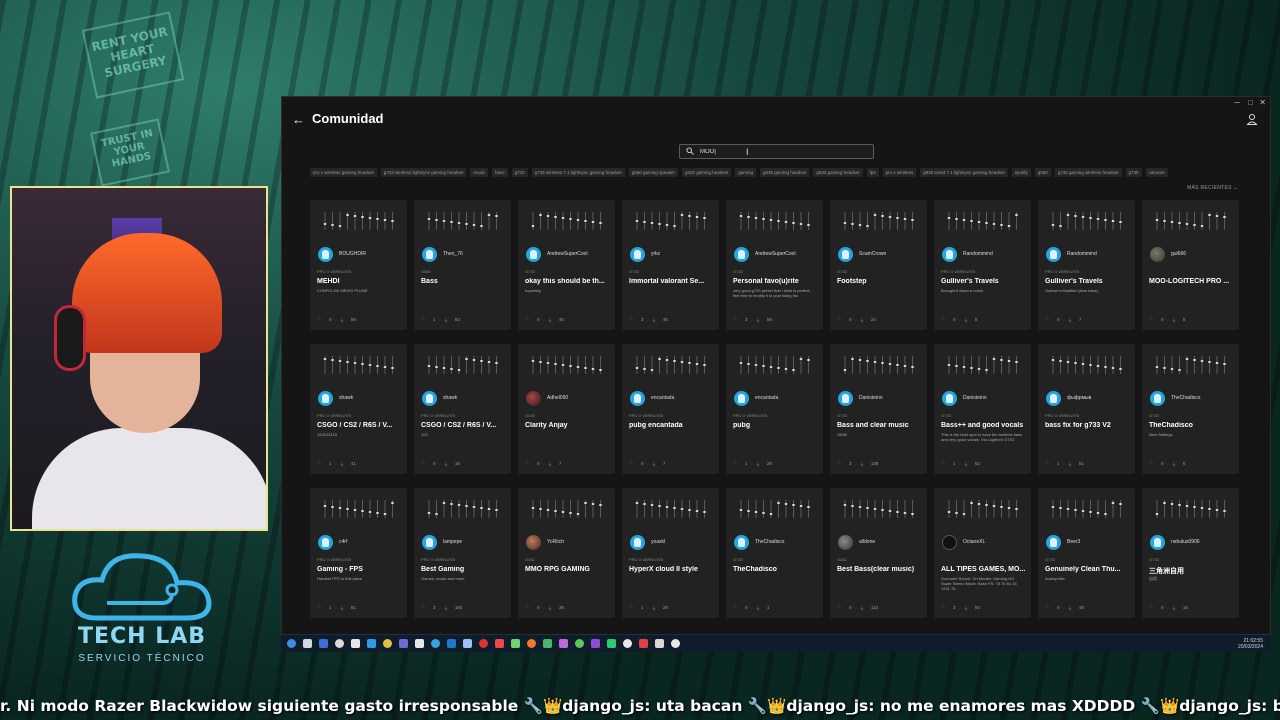  Describe the element at coordinates (611, 643) in the screenshot. I see `logitech-icon` at that location.